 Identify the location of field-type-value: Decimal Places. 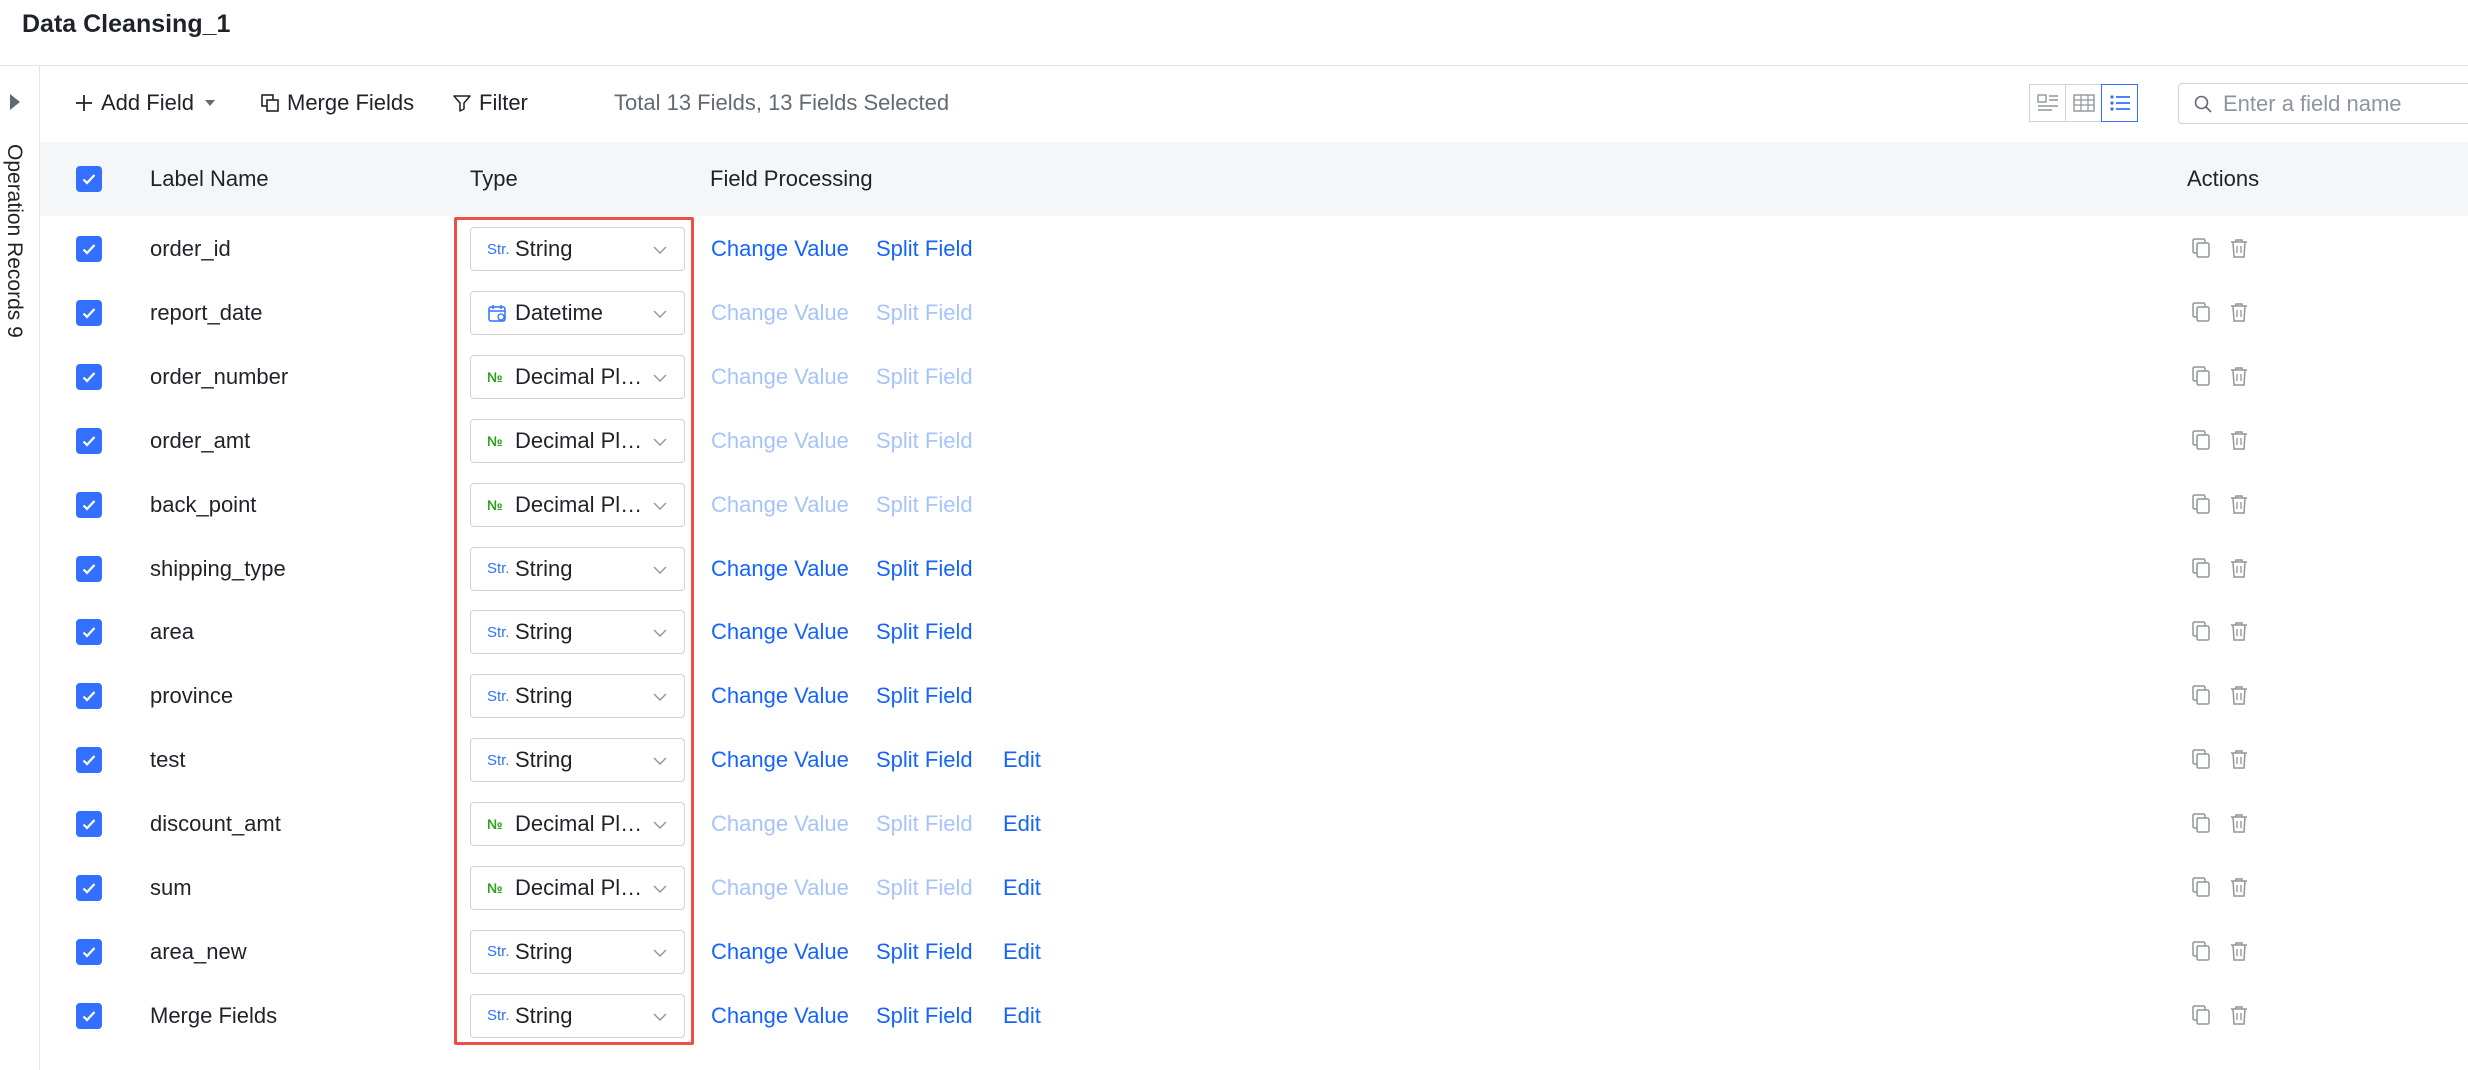
(581, 824).